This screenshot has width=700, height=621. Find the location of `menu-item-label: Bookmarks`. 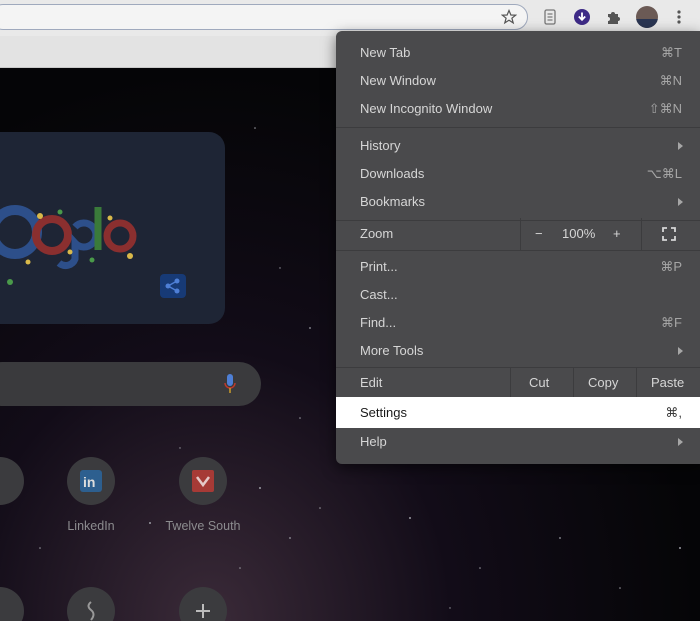

menu-item-label: Bookmarks is located at coordinates (393, 201).